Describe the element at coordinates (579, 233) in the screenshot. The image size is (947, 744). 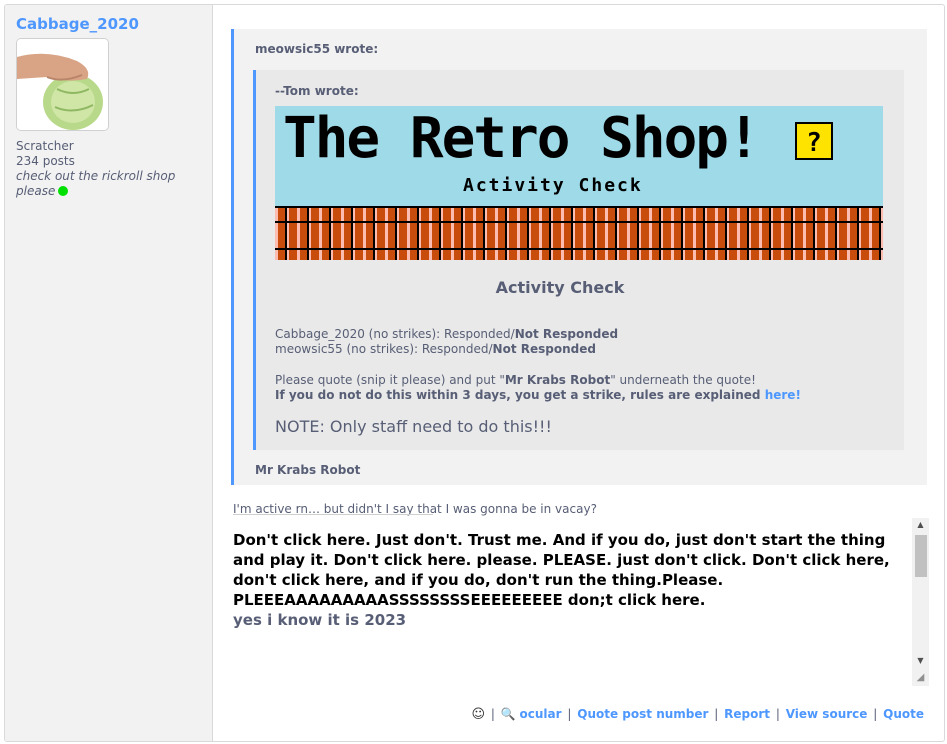
I see `brick-ground` at that location.